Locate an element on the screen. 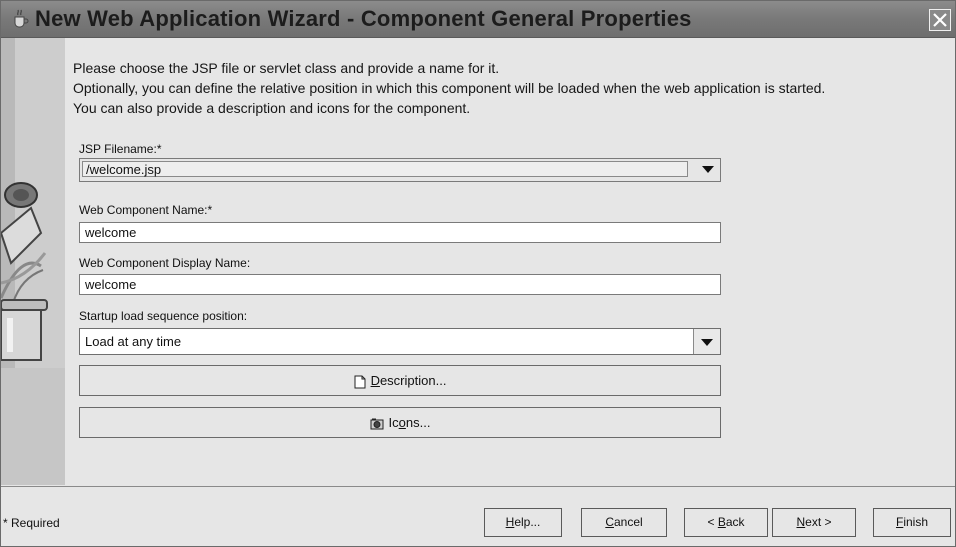  required-note: * Required is located at coordinates (31, 523).